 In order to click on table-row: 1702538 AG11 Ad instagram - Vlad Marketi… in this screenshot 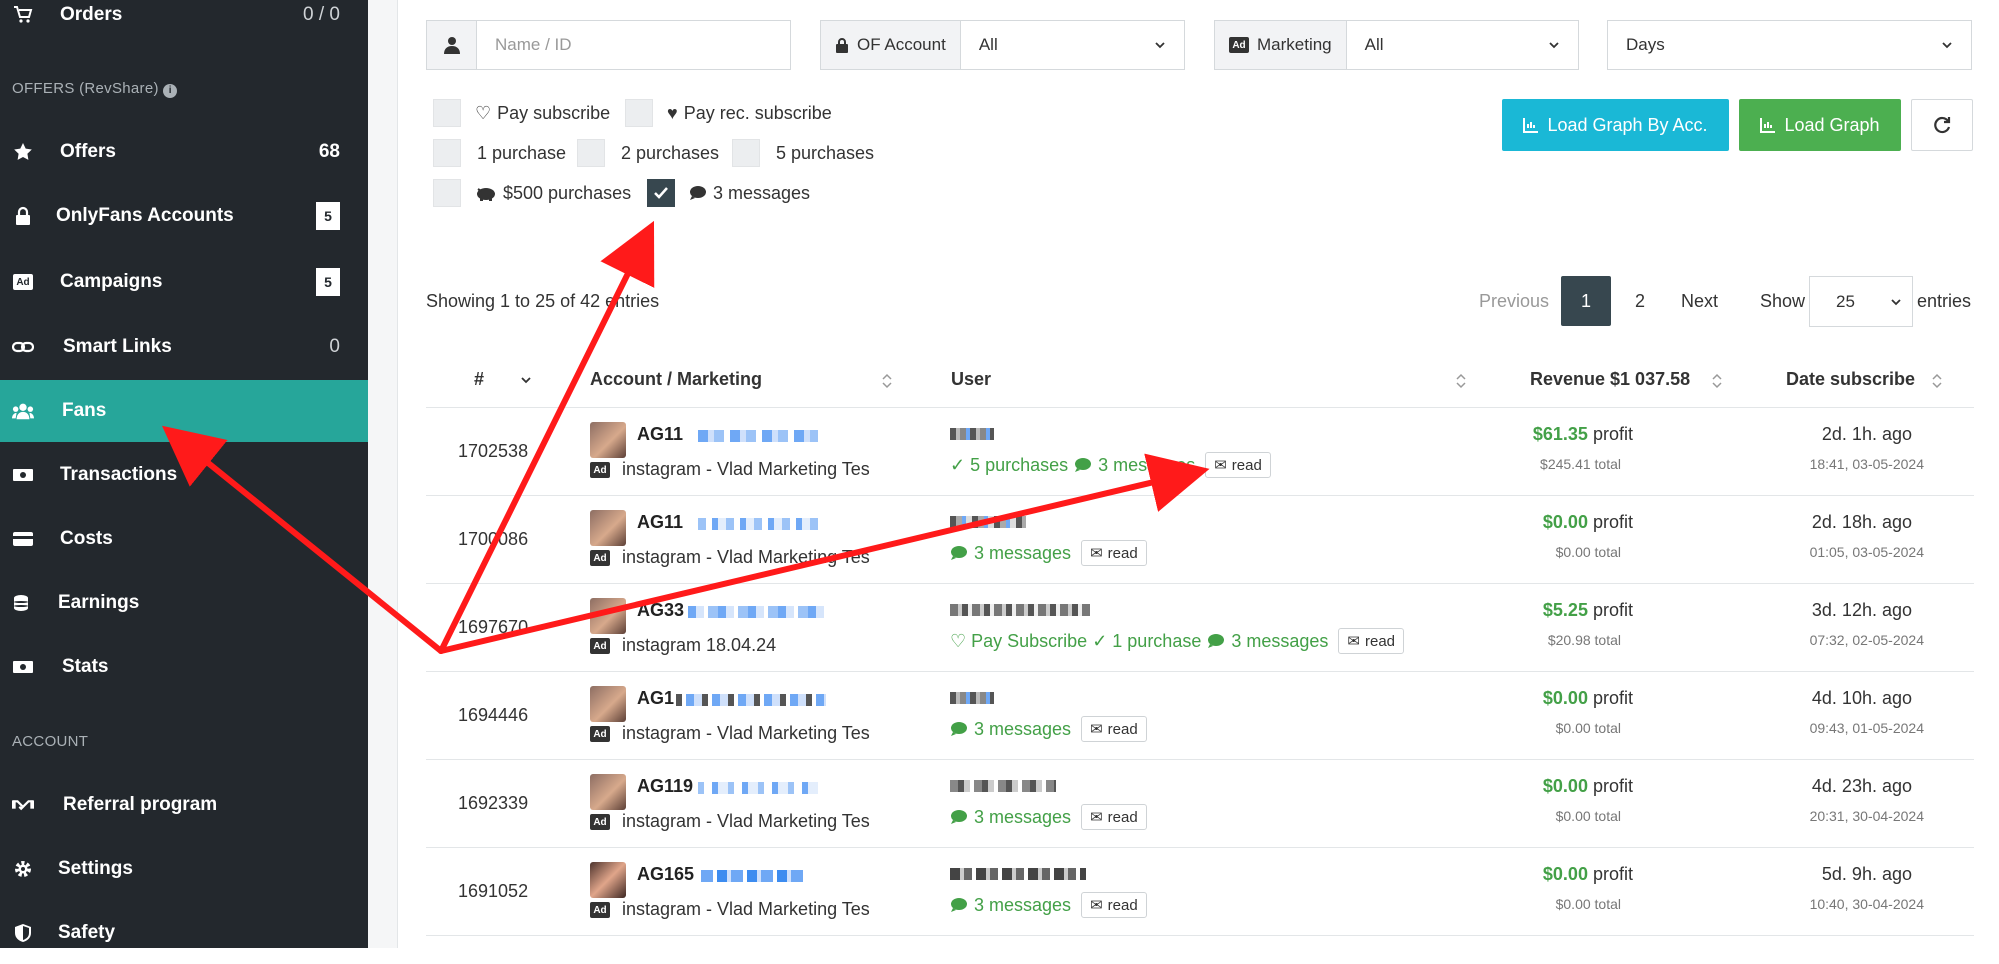, I will do `click(1200, 452)`.